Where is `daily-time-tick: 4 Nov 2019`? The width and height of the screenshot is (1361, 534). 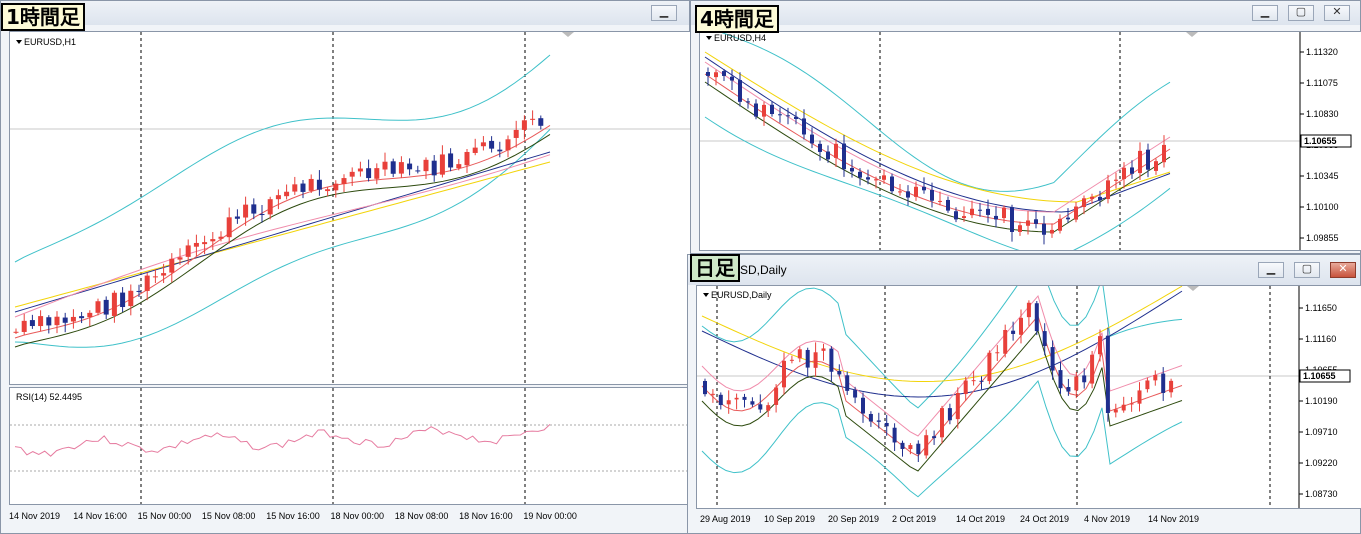 daily-time-tick: 4 Nov 2019 is located at coordinates (1107, 519).